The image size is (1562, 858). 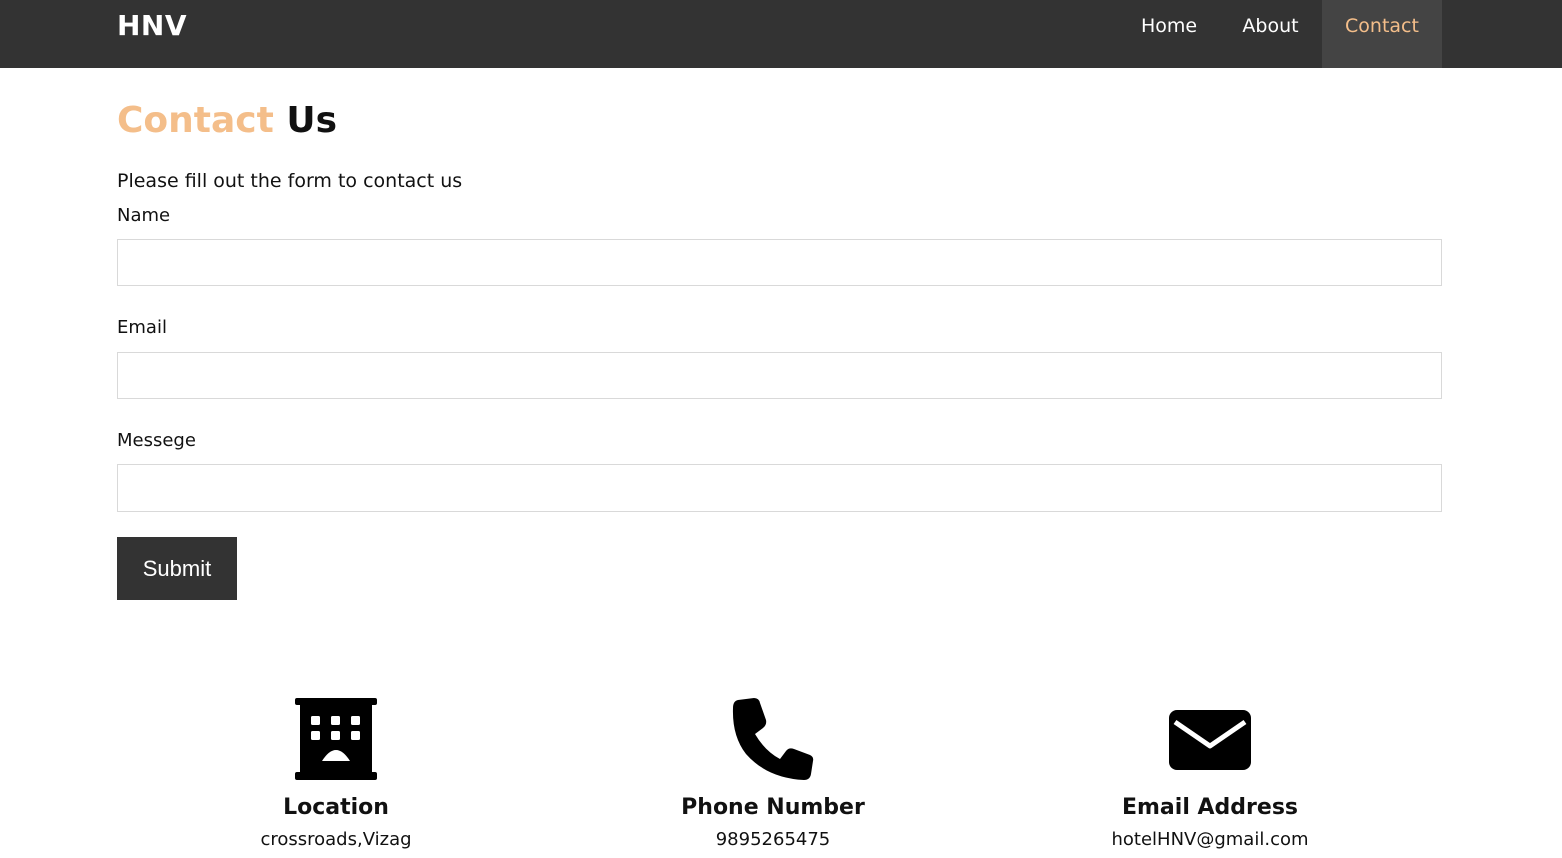 What do you see at coordinates (152, 25) in the screenshot?
I see `brand-logo: HNV` at bounding box center [152, 25].